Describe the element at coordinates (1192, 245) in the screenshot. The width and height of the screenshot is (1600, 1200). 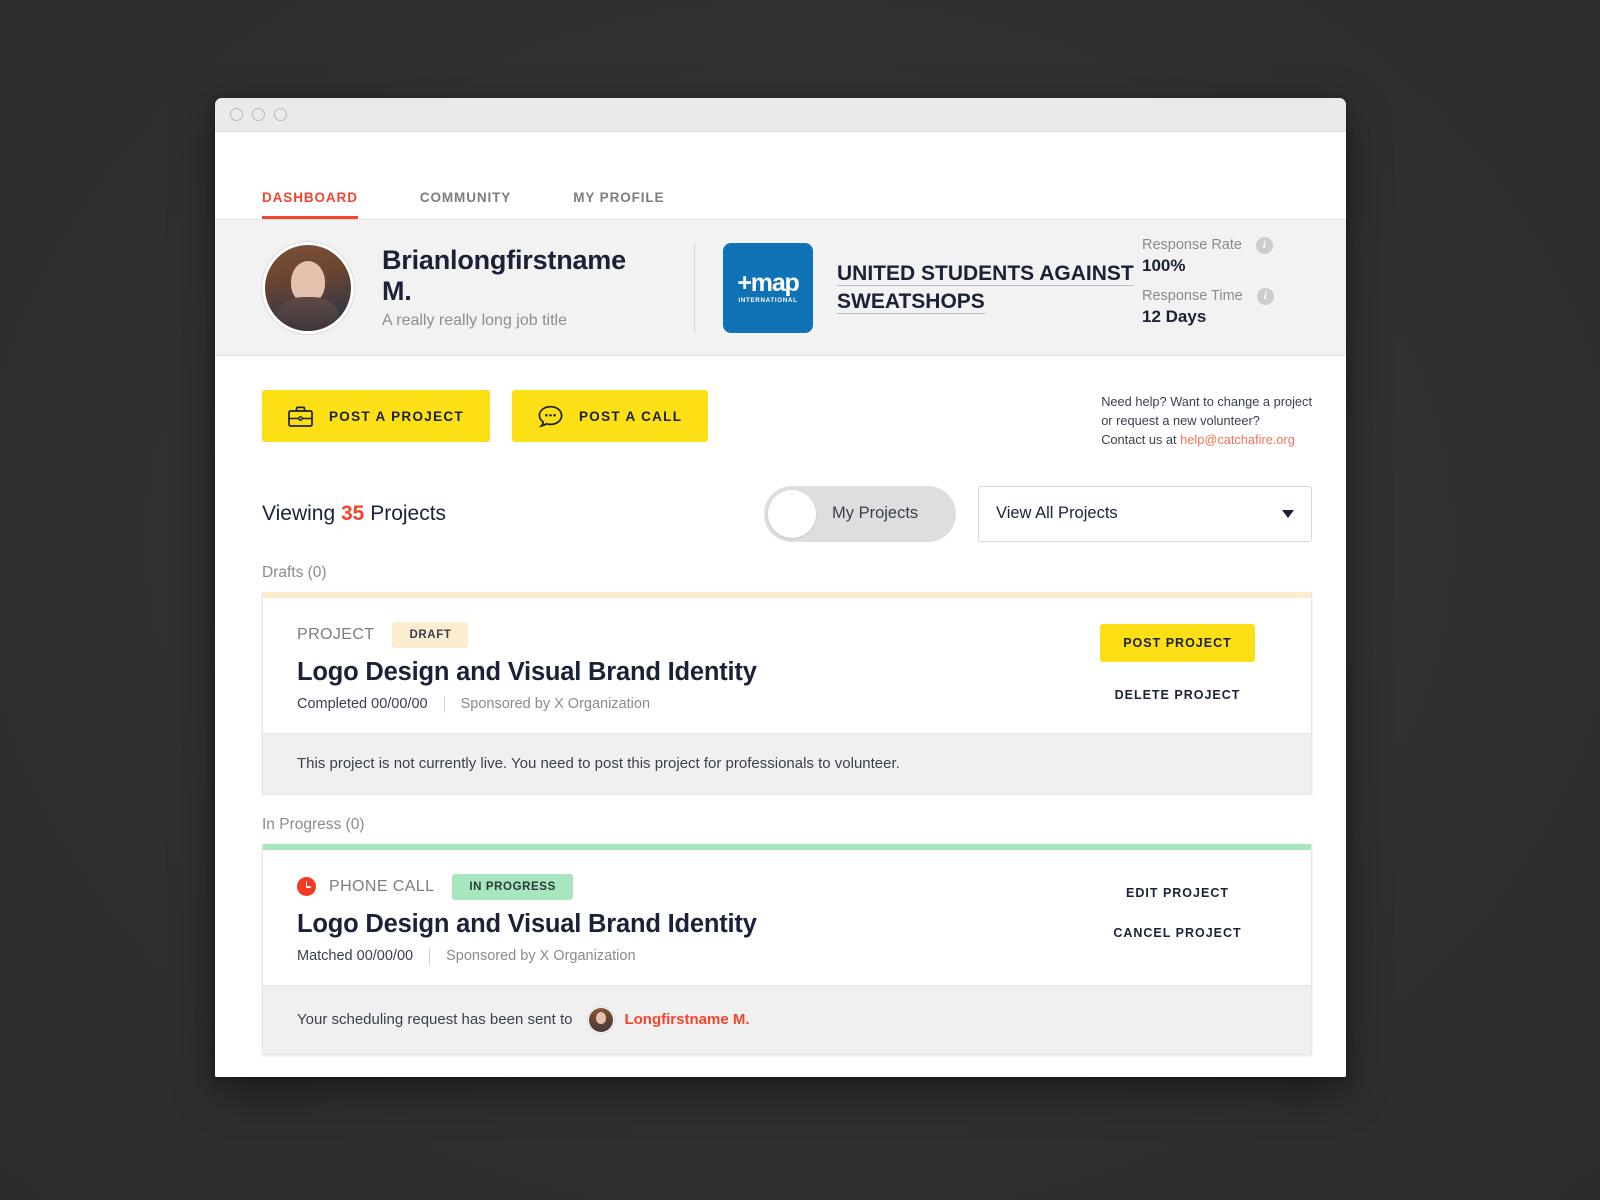
I see `response-rate-label: Response Rate` at that location.